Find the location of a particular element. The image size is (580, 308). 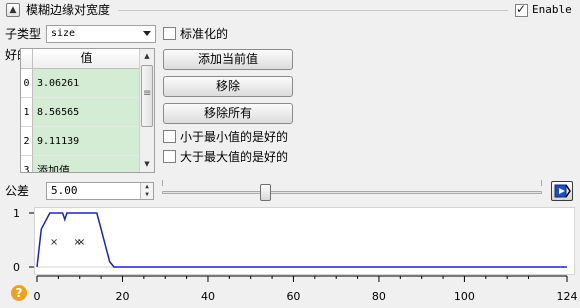

x-tick-label: 0 is located at coordinates (37, 296).